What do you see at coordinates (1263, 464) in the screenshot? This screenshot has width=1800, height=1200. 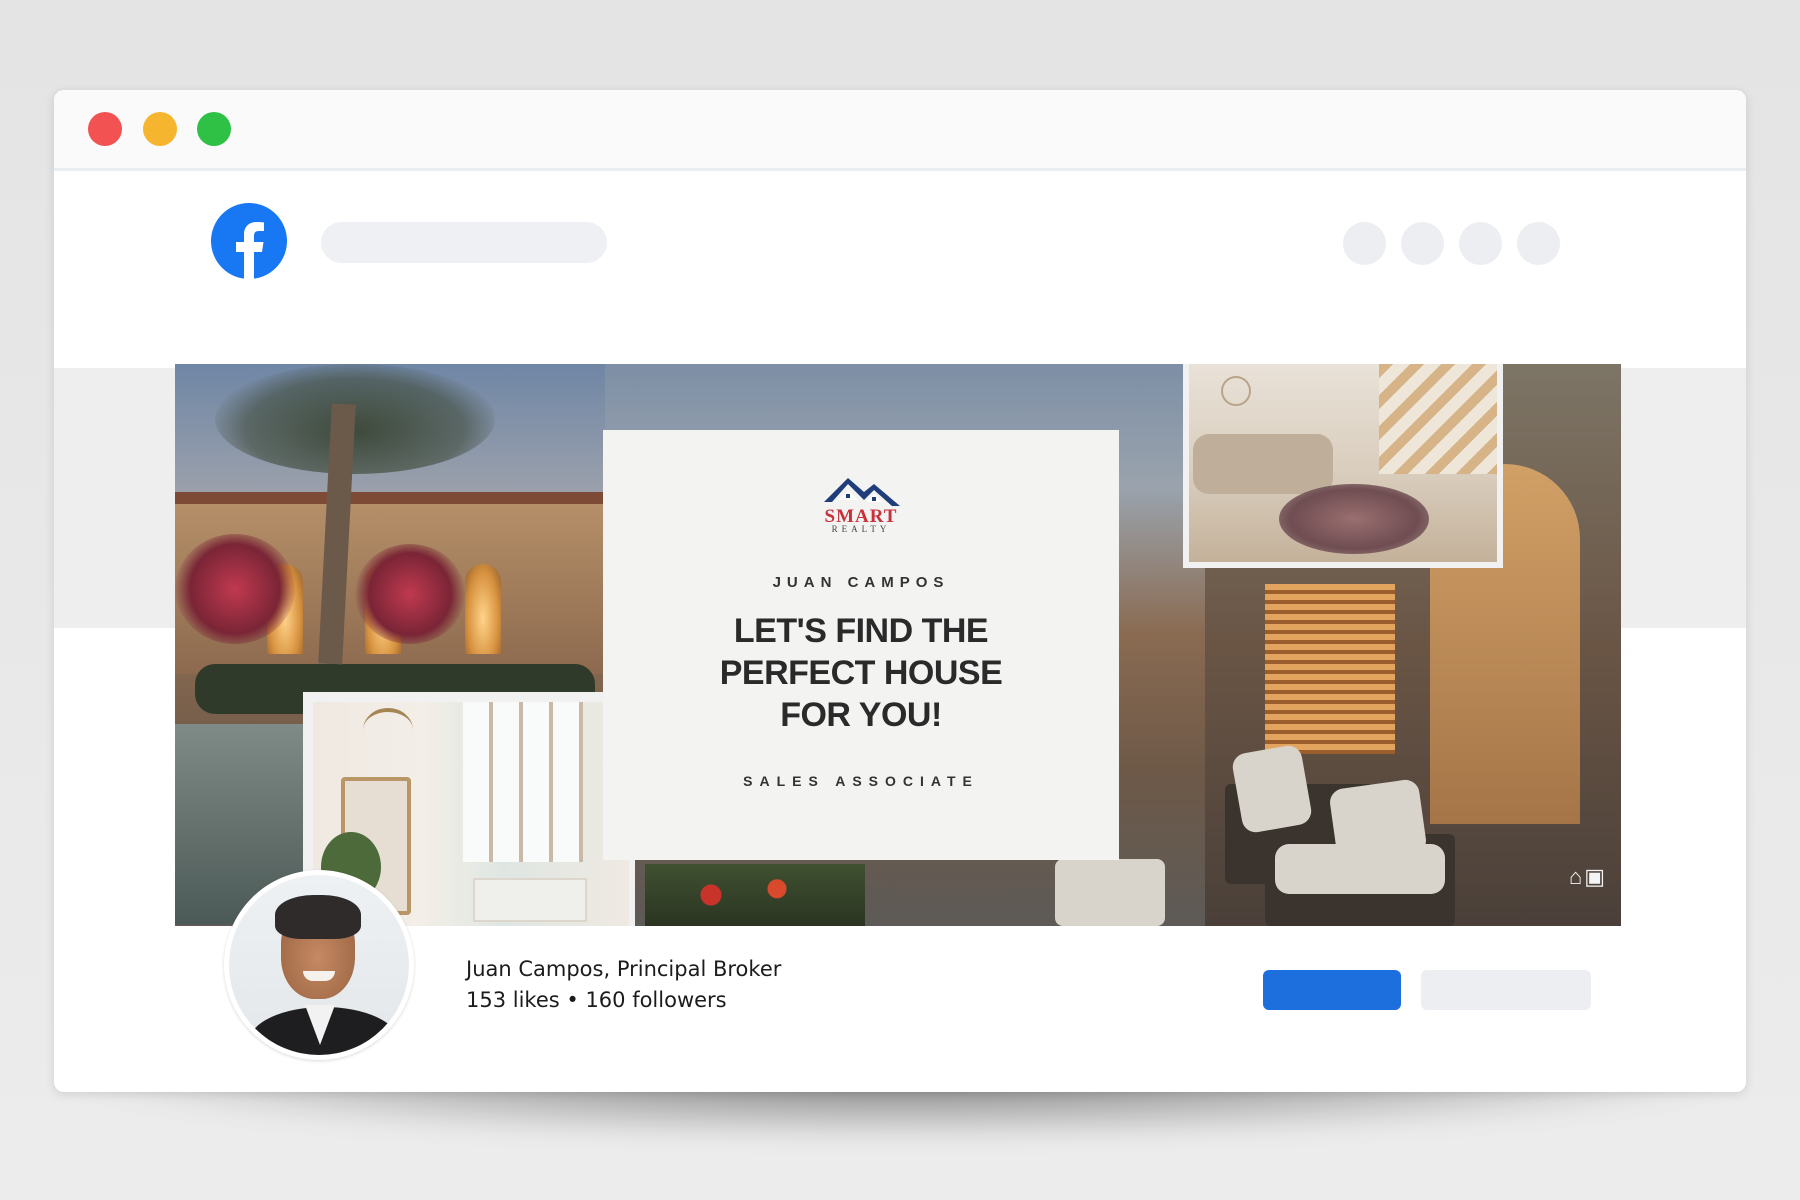 I see `sofa` at bounding box center [1263, 464].